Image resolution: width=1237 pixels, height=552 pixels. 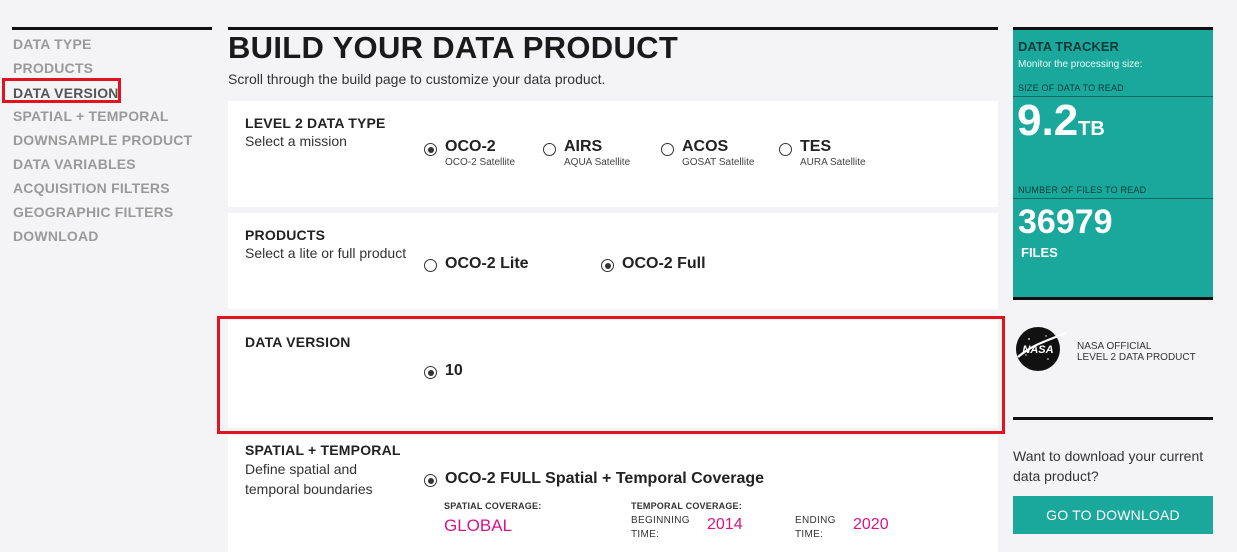 I want to click on panel-title: SPATIAL + TEMPORAL, so click(x=323, y=450).